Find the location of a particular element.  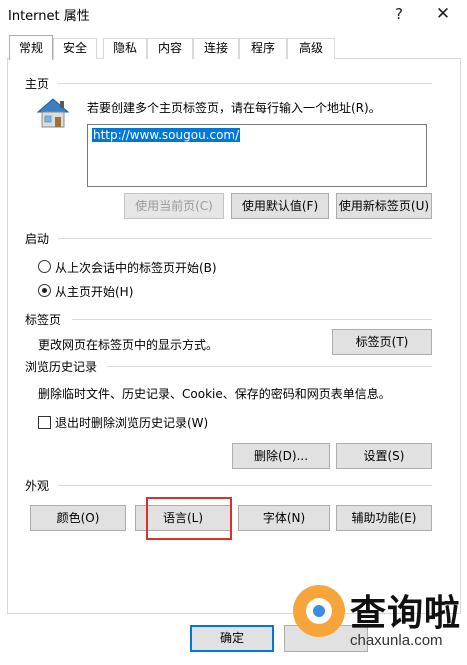

watermark-url: chaxunla.com is located at coordinates (396, 640).